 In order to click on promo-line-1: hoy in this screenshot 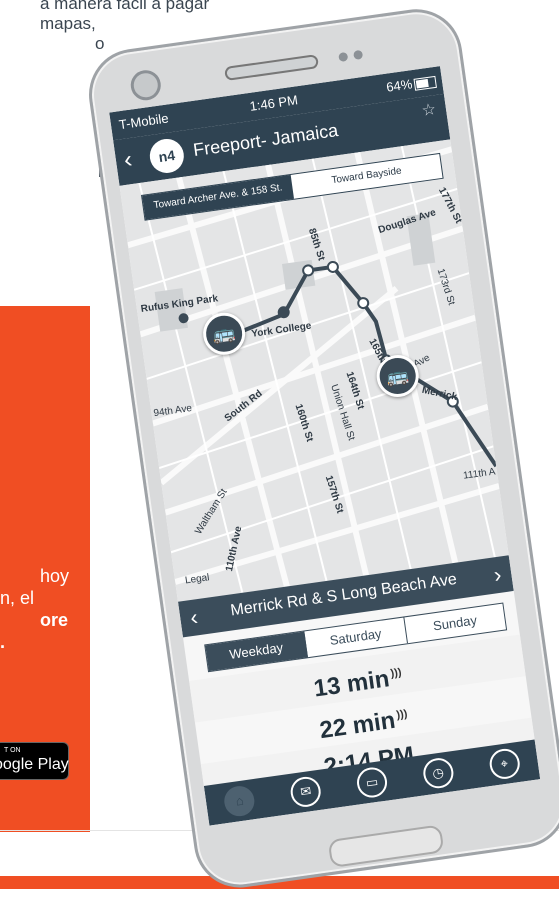, I will do `click(55, 576)`.